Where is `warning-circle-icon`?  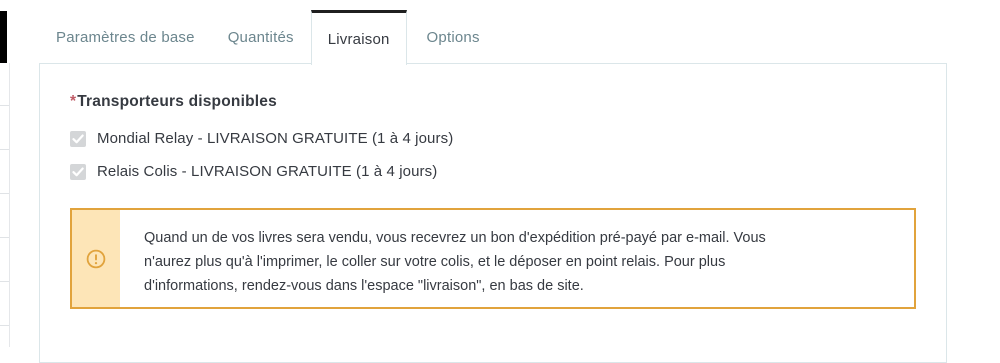
warning-circle-icon is located at coordinates (96, 258).